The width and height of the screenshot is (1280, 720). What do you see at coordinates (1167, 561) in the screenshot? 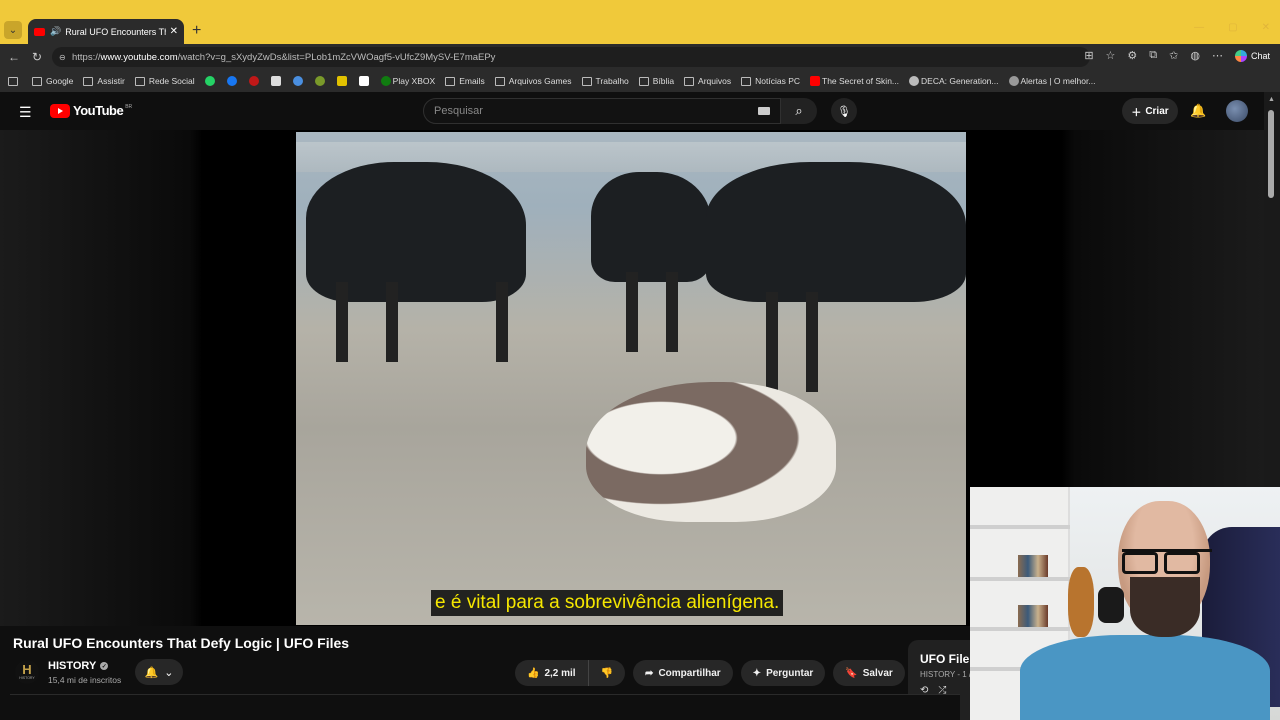
I see `webcam-glasses` at bounding box center [1167, 561].